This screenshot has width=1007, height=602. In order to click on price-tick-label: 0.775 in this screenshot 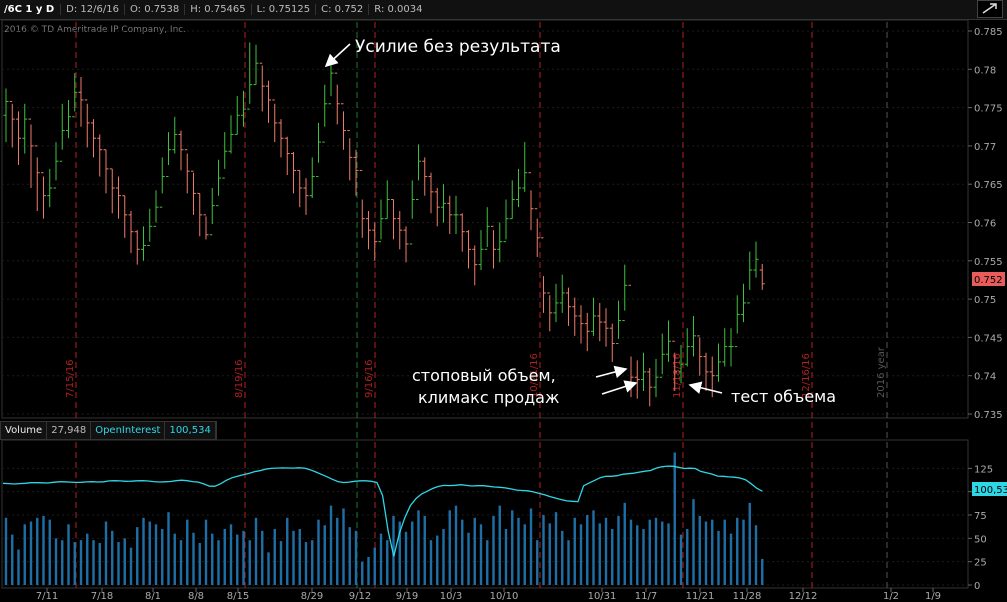, I will do `click(988, 109)`.